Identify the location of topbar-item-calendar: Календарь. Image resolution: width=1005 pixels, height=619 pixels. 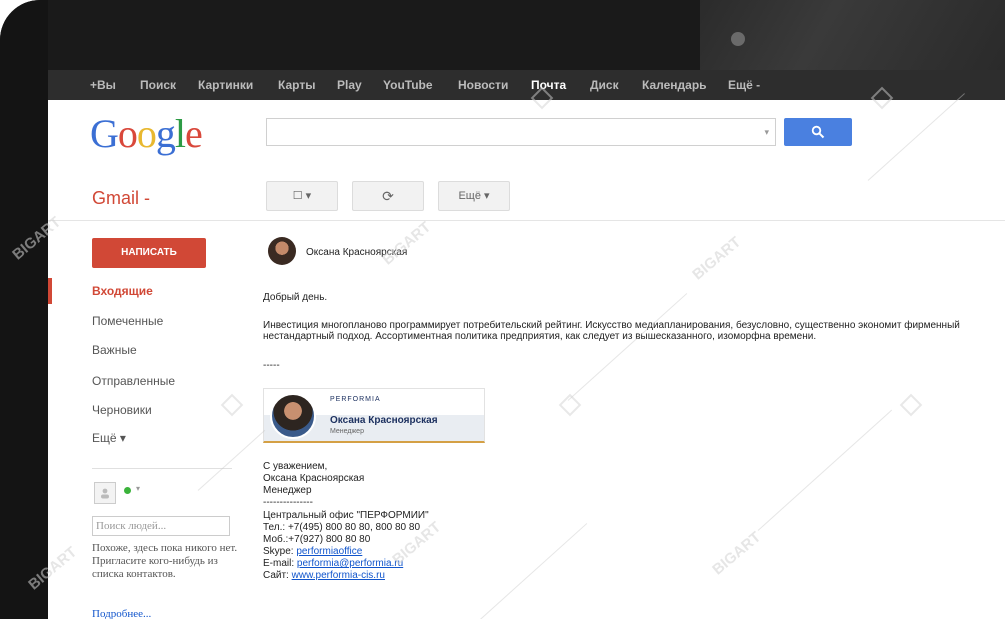
(674, 85).